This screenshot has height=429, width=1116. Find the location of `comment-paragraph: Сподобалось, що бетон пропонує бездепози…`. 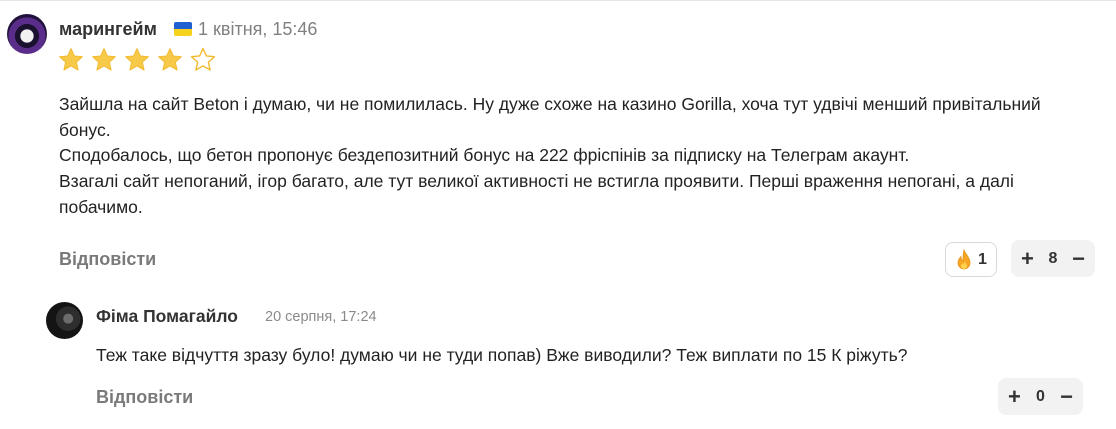

comment-paragraph: Сподобалось, що бетон пропонує бездепози… is located at coordinates (484, 155).